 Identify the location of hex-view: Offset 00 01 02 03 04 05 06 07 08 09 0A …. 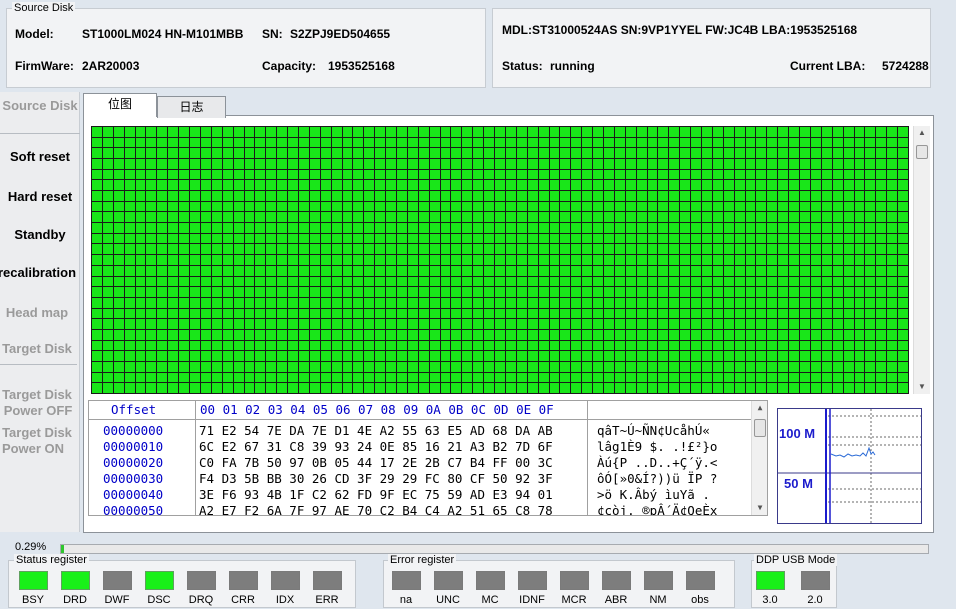
(428, 458).